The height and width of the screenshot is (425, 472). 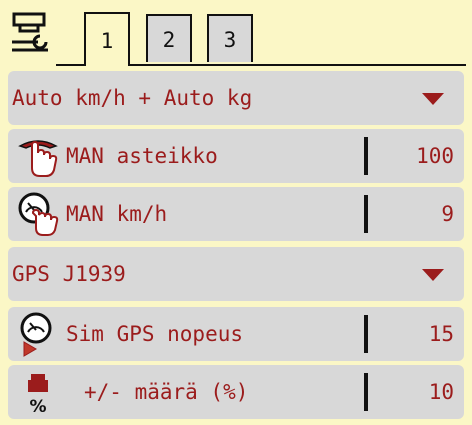 I want to click on man-scale-value: 100, so click(x=435, y=156).